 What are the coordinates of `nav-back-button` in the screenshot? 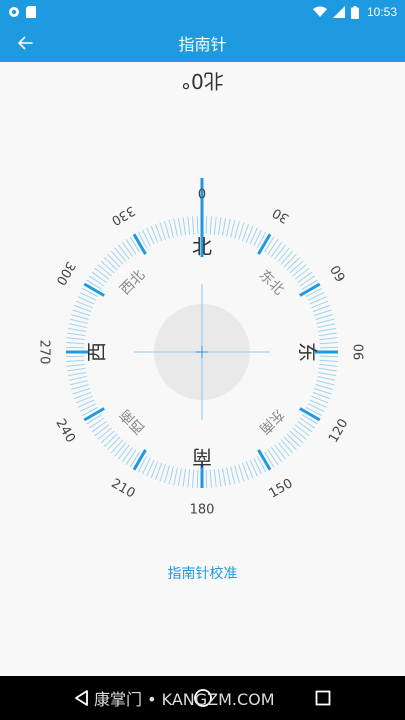 It's located at (82, 698).